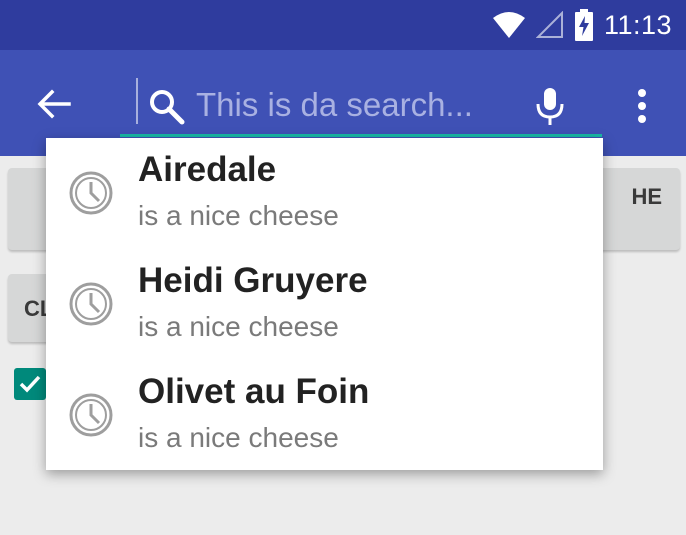 The width and height of the screenshot is (686, 535). What do you see at coordinates (361, 135) in the screenshot?
I see `search-underline` at bounding box center [361, 135].